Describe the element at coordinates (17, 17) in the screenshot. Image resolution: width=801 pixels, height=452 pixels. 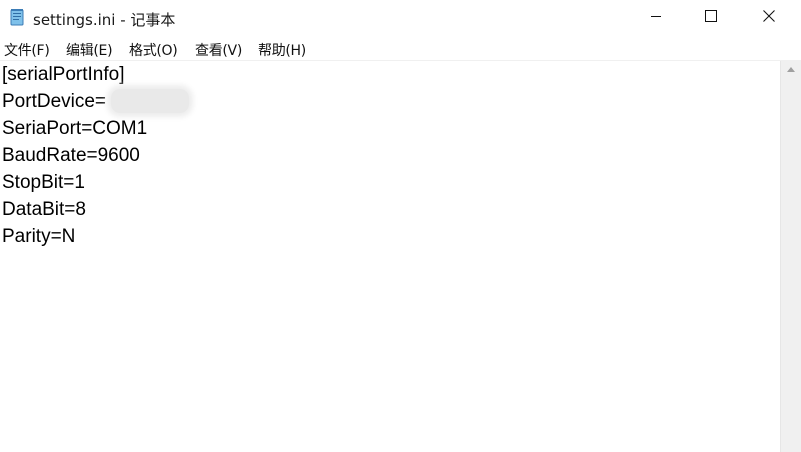
I see `notepad-icon` at that location.